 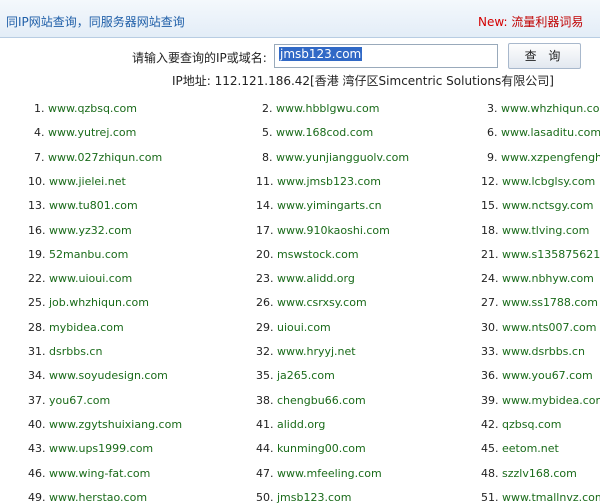 What do you see at coordinates (301, 424) in the screenshot?
I see `site-domain-link: alidd.org` at bounding box center [301, 424].